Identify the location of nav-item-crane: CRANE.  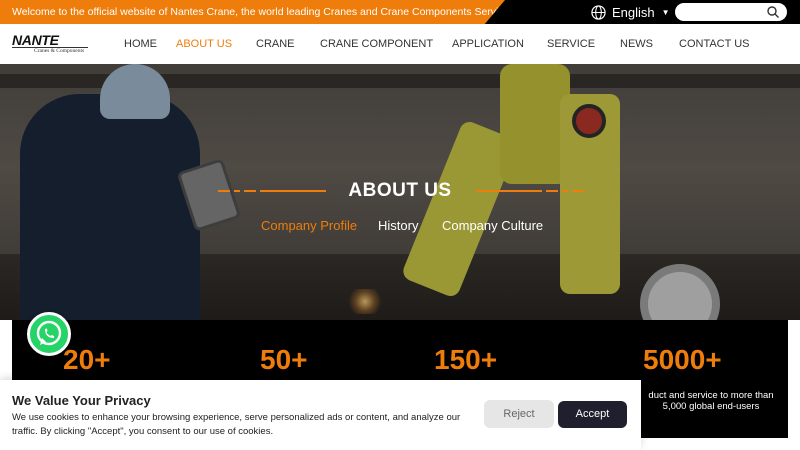
(275, 44).